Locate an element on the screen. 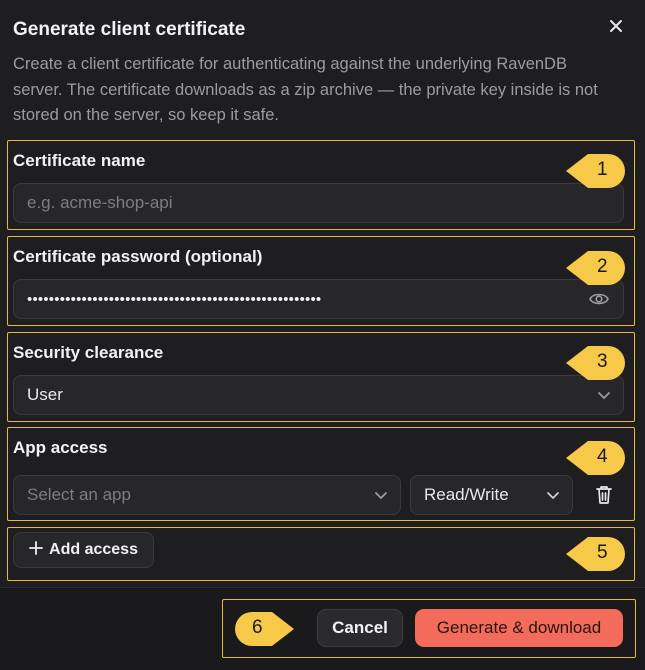 The height and width of the screenshot is (670, 645). callout-badge-5: 5 is located at coordinates (595, 554).